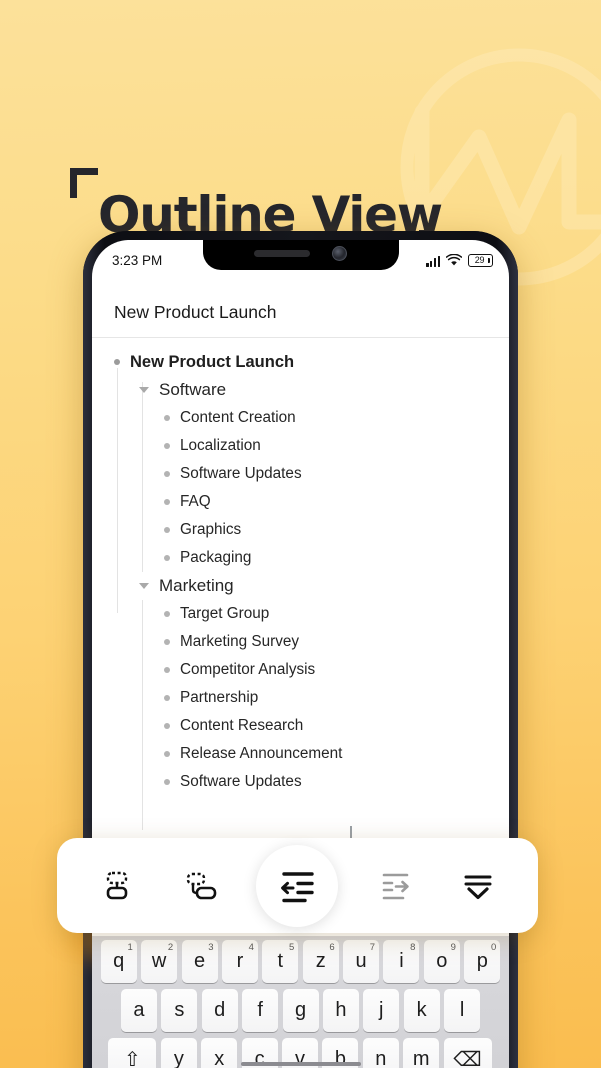  I want to click on key-label: j, so click(381, 1010).